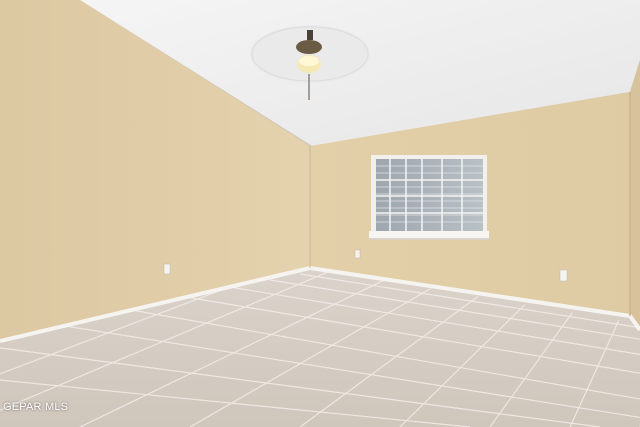 Image resolution: width=640 pixels, height=427 pixels. What do you see at coordinates (429, 197) in the screenshot?
I see `window` at bounding box center [429, 197].